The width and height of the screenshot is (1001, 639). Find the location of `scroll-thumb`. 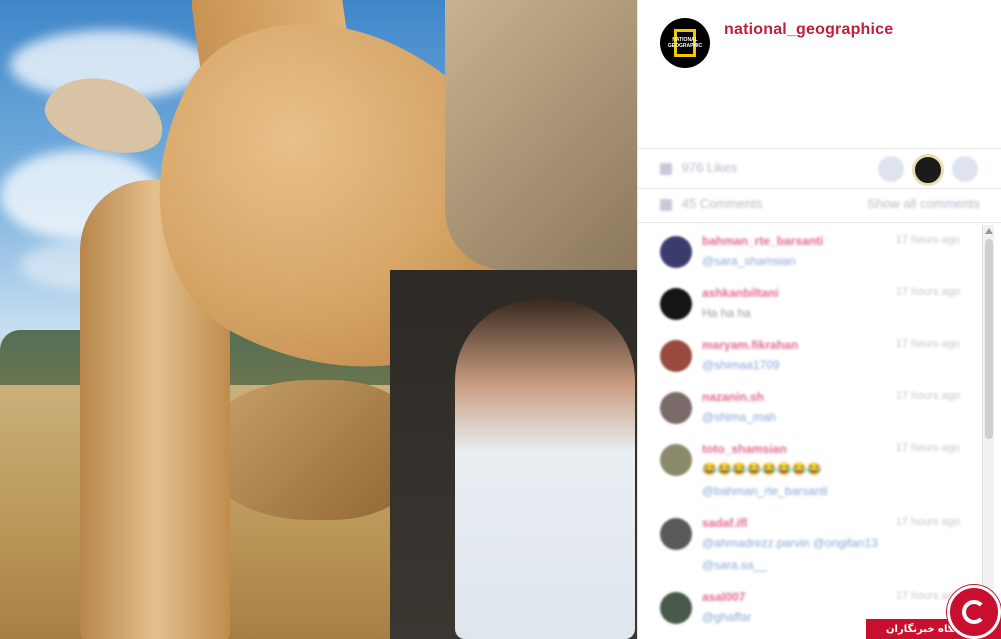

scroll-thumb is located at coordinates (989, 339).